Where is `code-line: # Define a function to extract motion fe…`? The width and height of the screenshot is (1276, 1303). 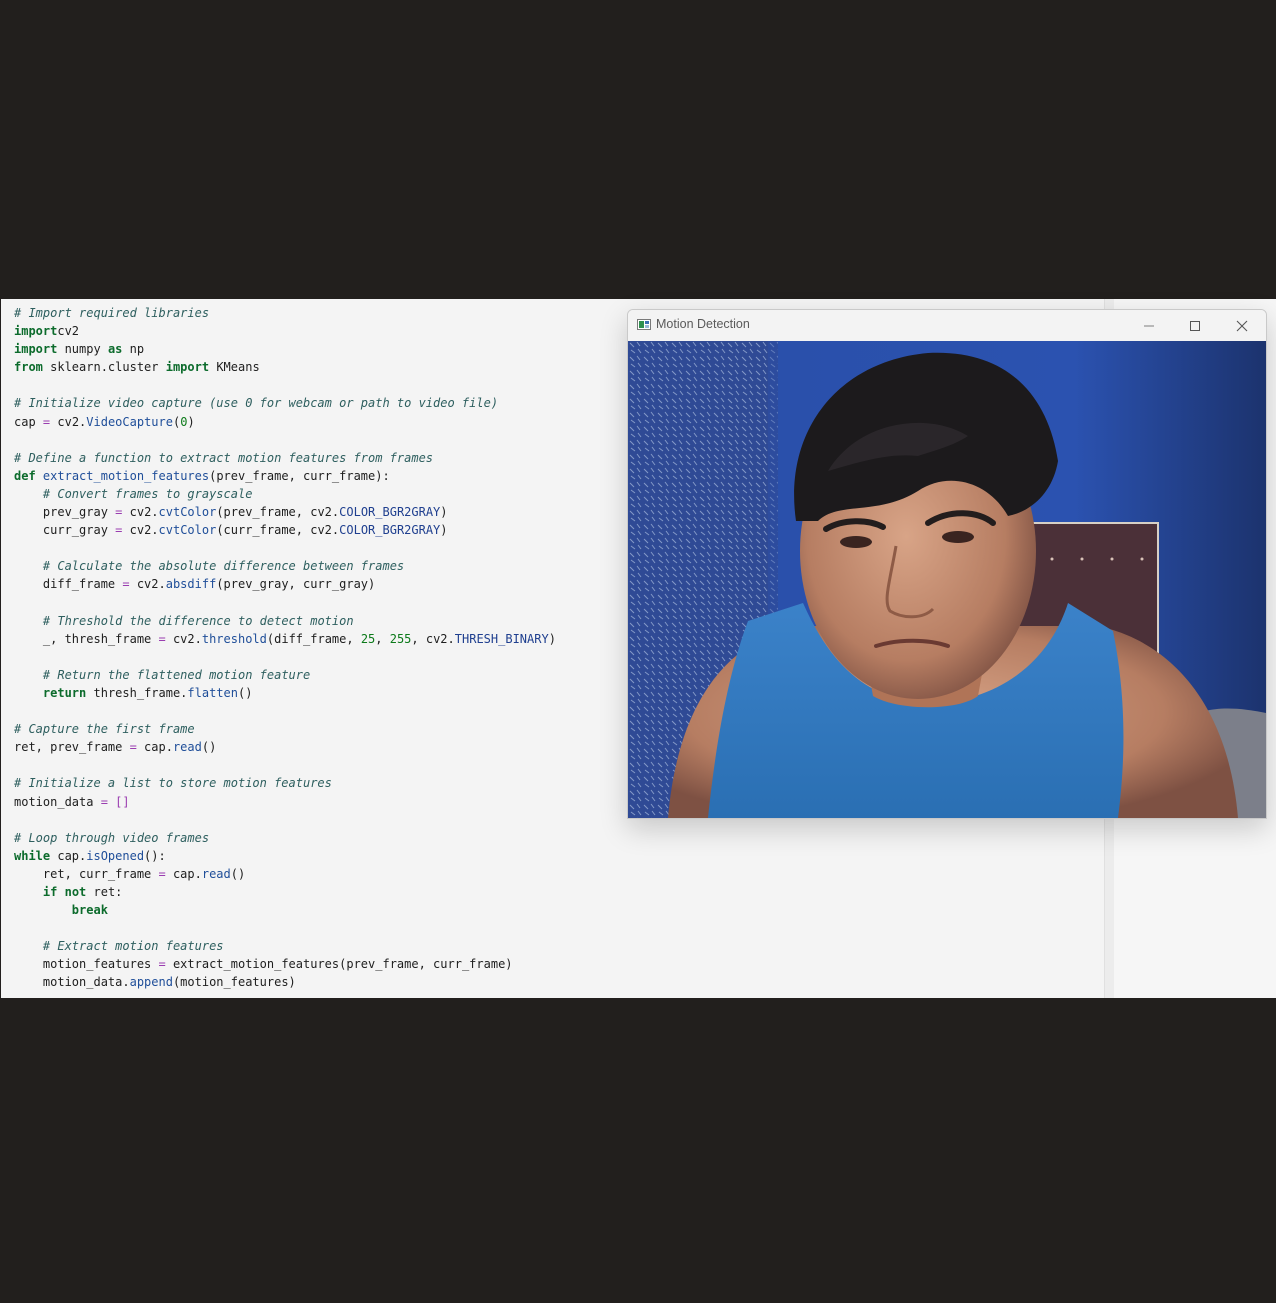 code-line: # Define a function to extract motion fe… is located at coordinates (285, 458).